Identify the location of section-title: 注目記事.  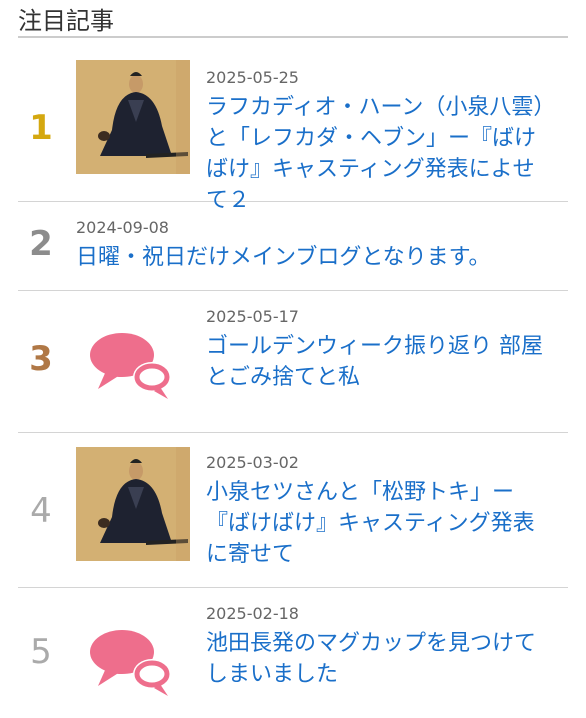
(293, 19).